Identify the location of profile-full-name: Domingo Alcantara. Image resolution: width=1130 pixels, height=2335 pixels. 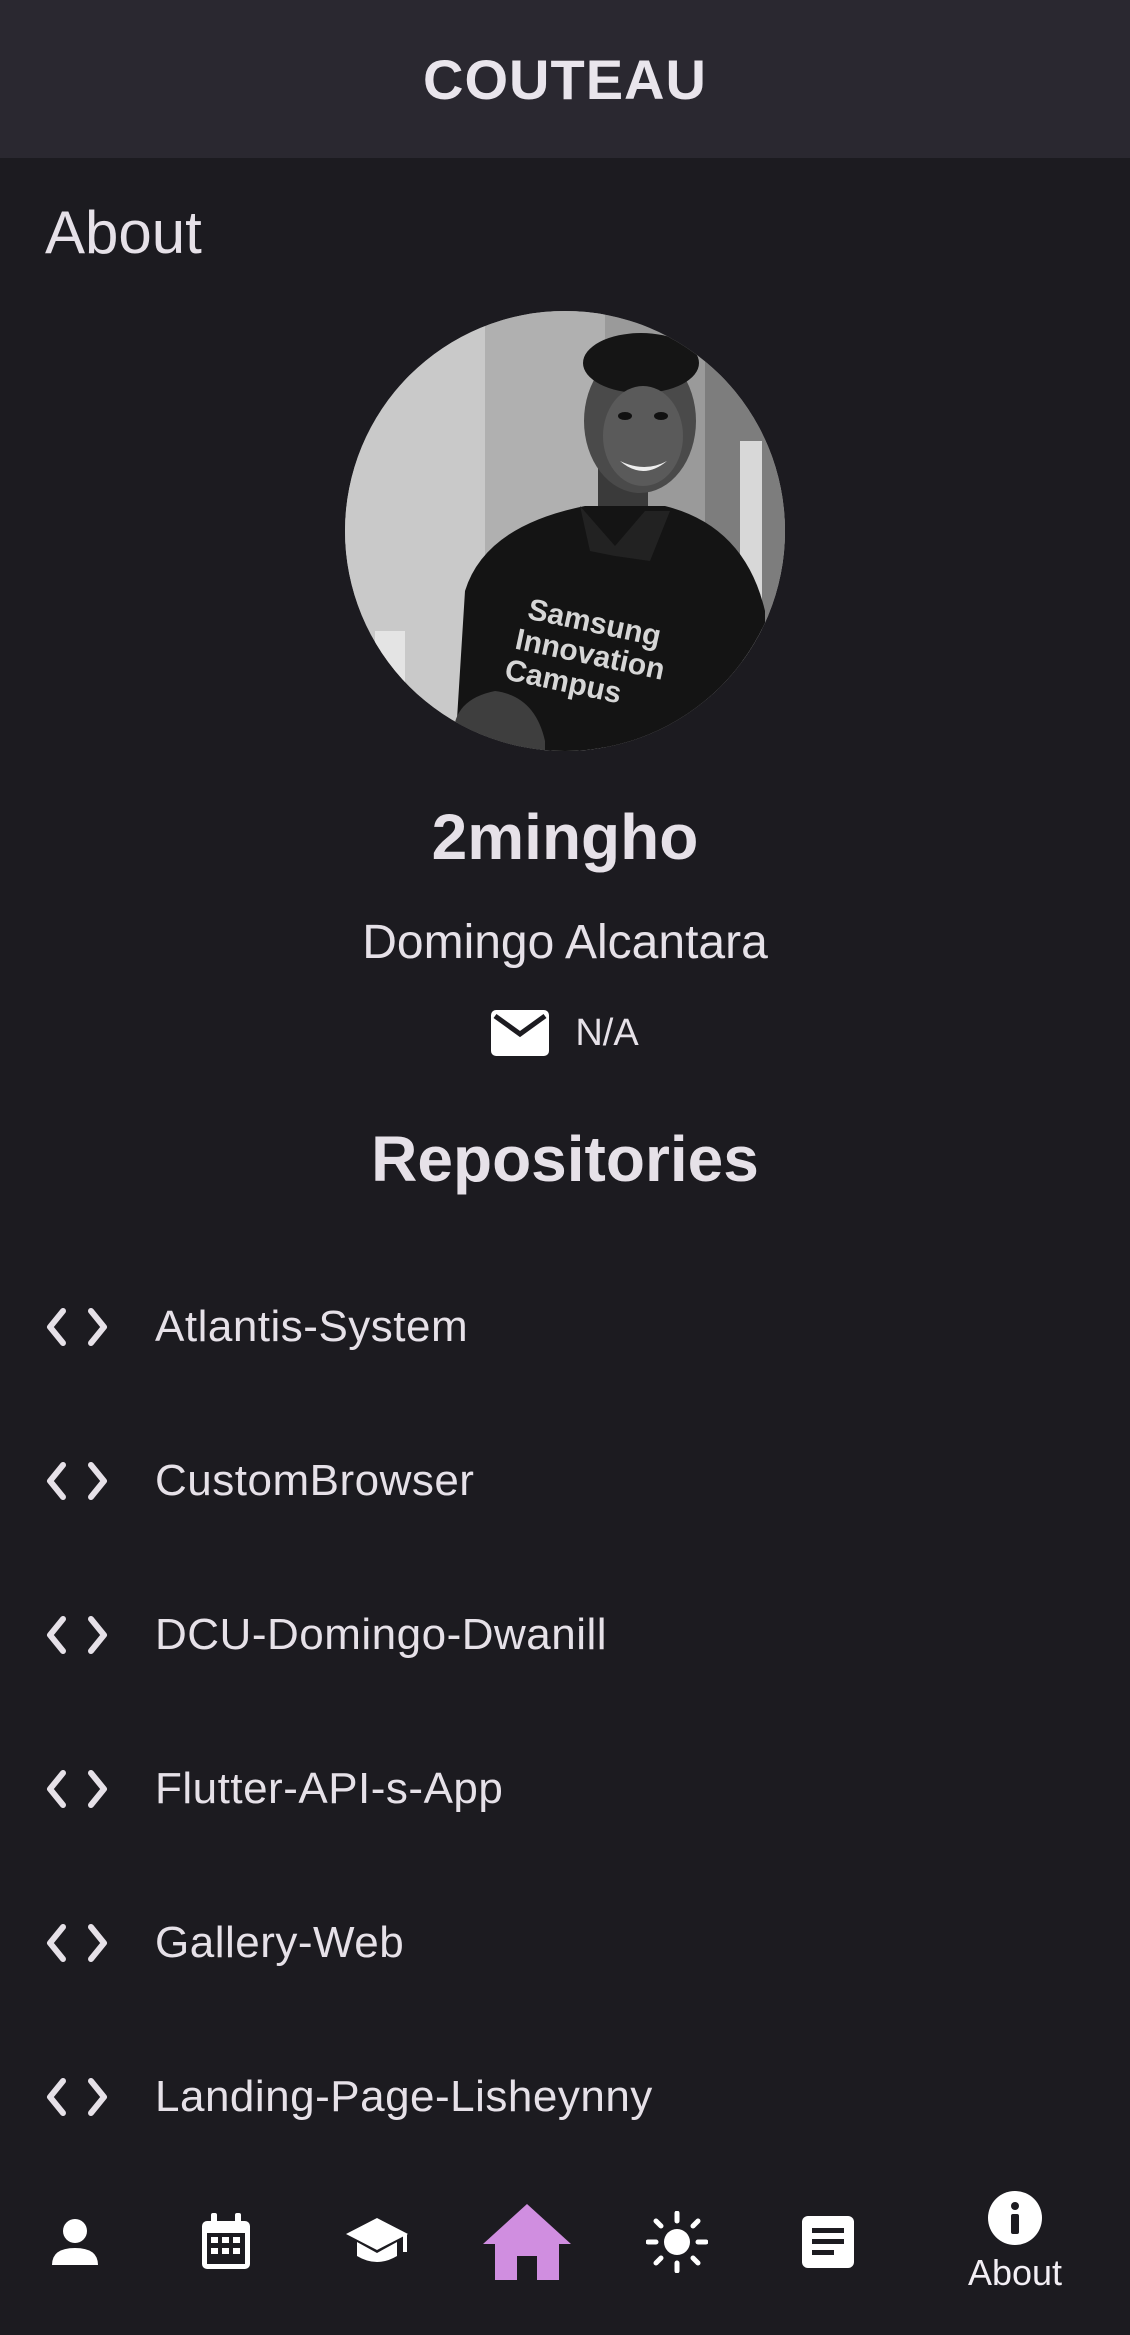
(565, 942).